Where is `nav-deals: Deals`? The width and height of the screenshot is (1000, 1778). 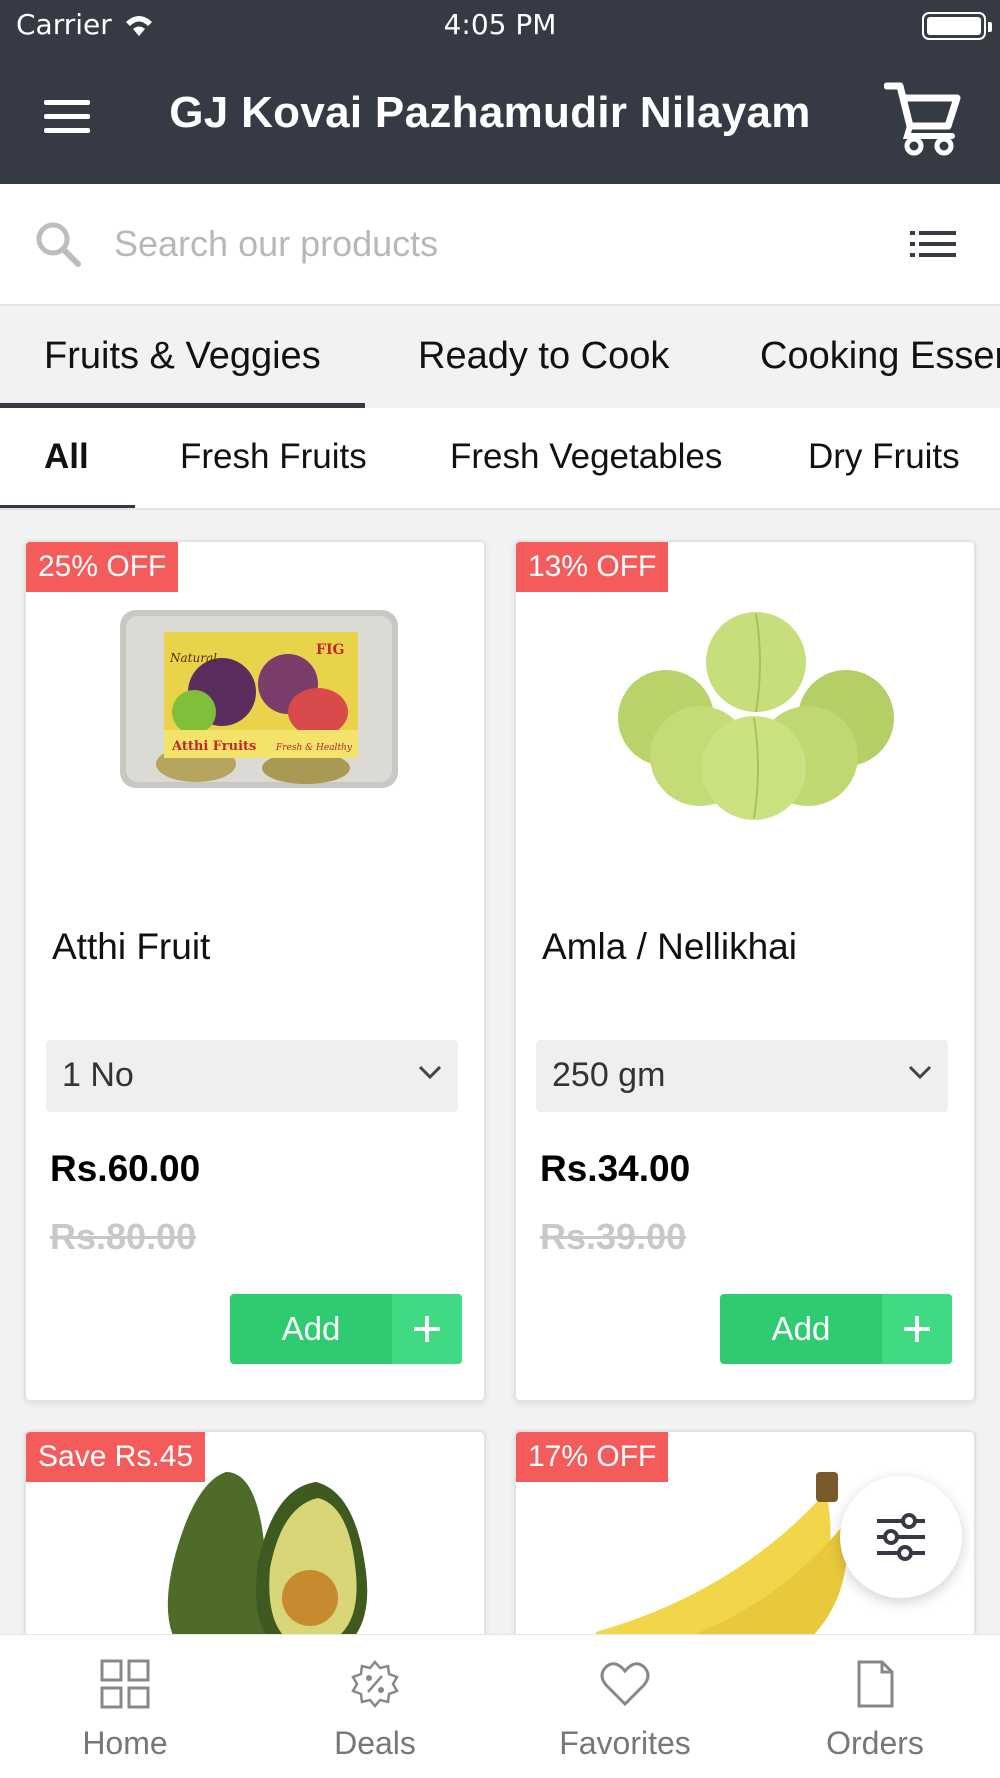 nav-deals: Deals is located at coordinates (375, 1706).